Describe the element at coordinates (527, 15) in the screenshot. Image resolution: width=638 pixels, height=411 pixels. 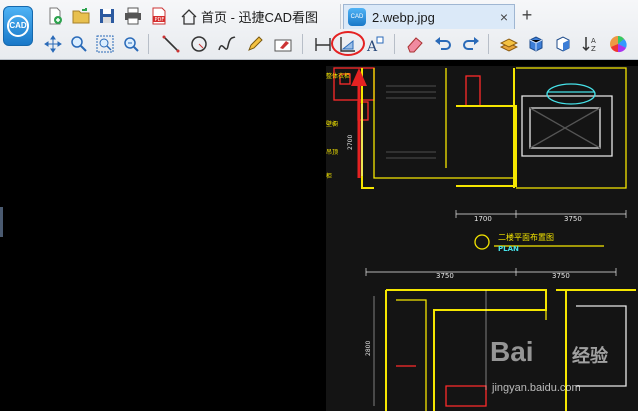
I see `new-tab-button: +` at that location.